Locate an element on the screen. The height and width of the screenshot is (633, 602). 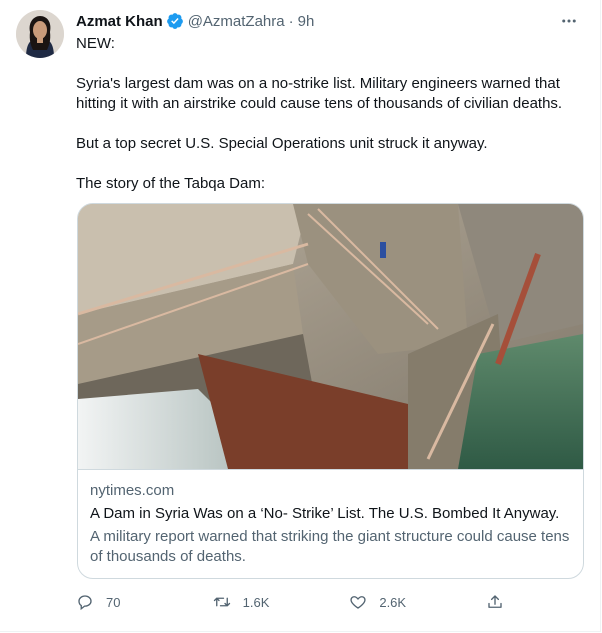
share-icon is located at coordinates (495, 601).